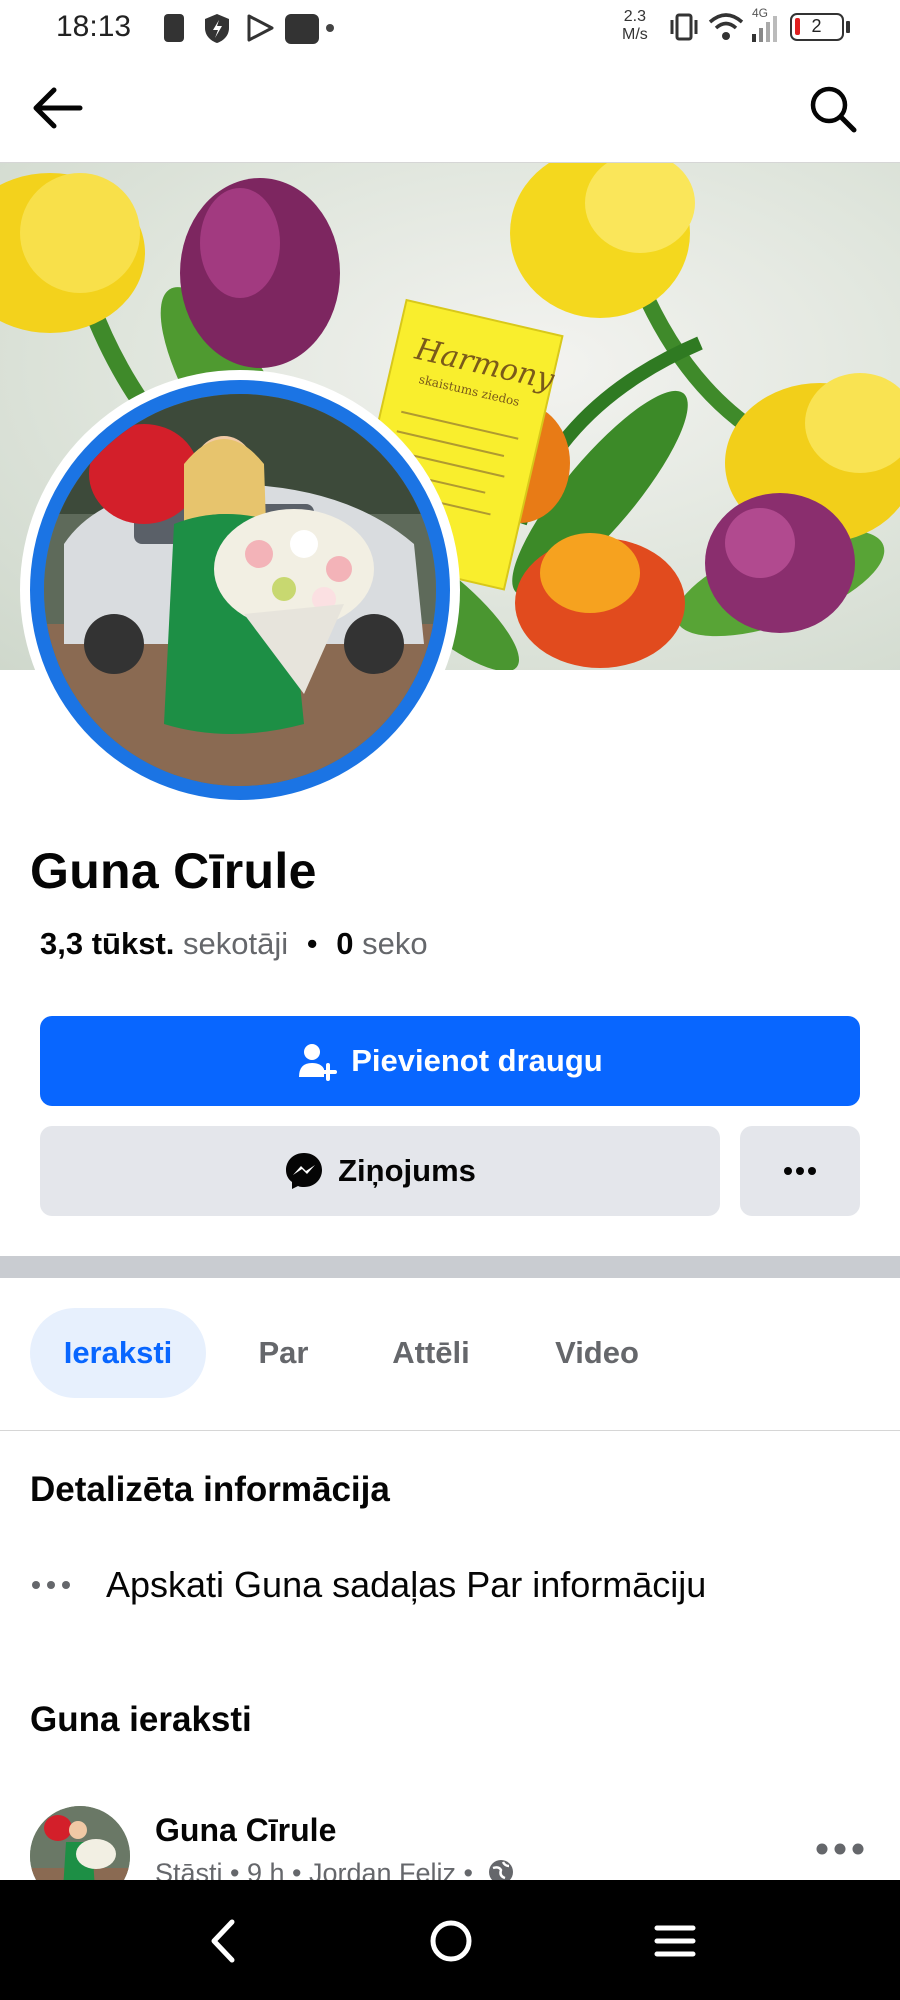 The height and width of the screenshot is (2000, 900). What do you see at coordinates (330, 28) in the screenshot?
I see `more-notifications-dot` at bounding box center [330, 28].